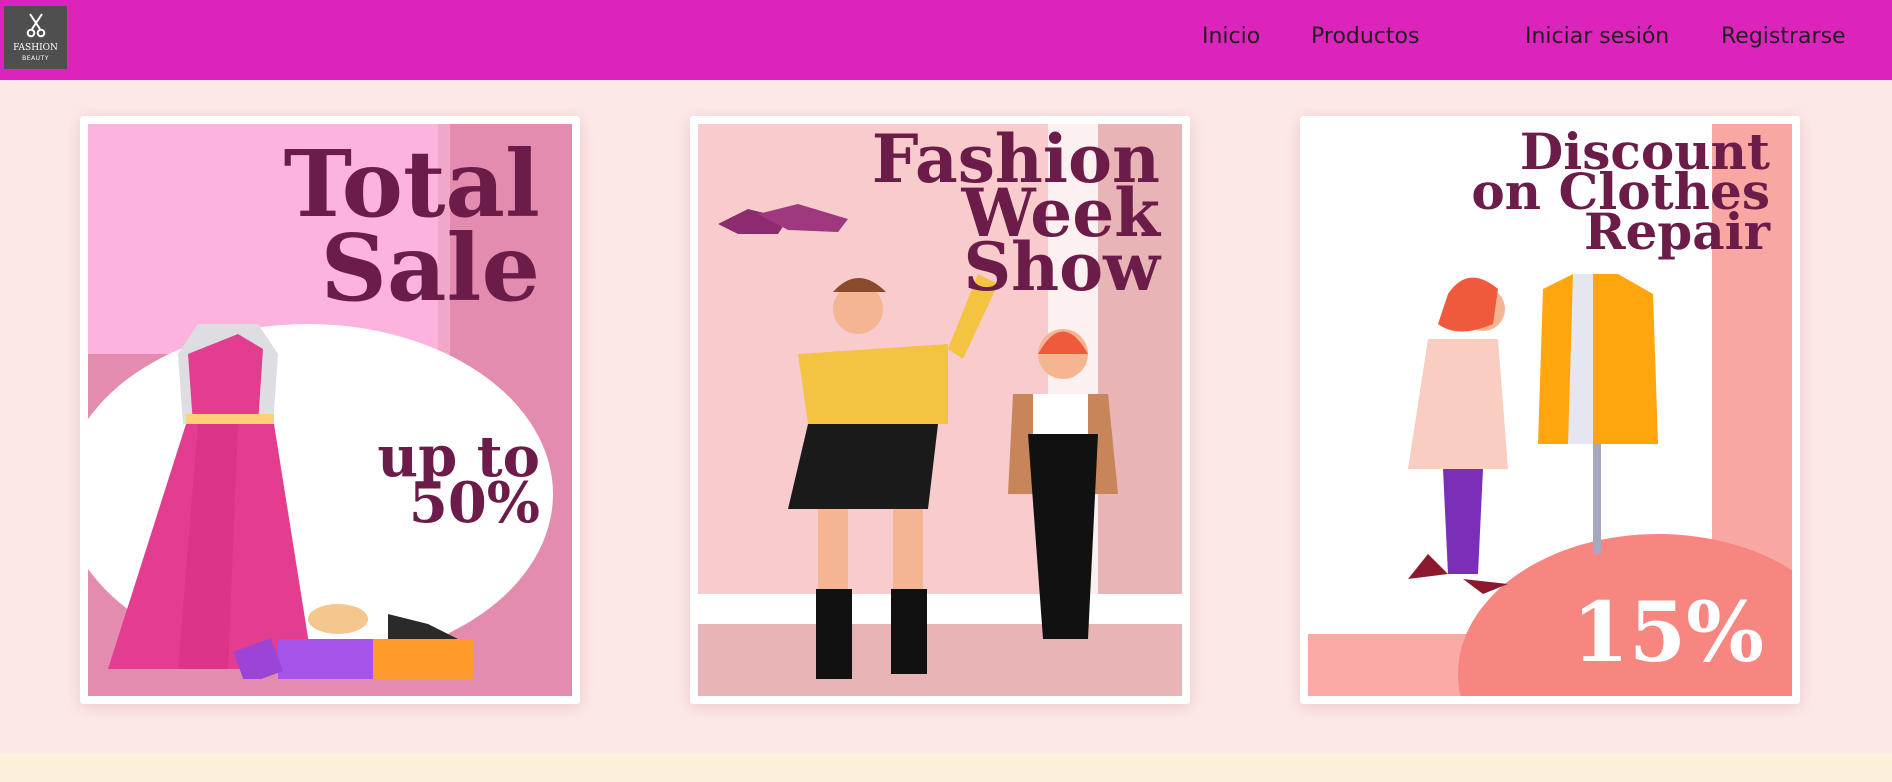 The height and width of the screenshot is (782, 1892). What do you see at coordinates (35, 58) in the screenshot?
I see `brand-tagline: BEAUTY` at bounding box center [35, 58].